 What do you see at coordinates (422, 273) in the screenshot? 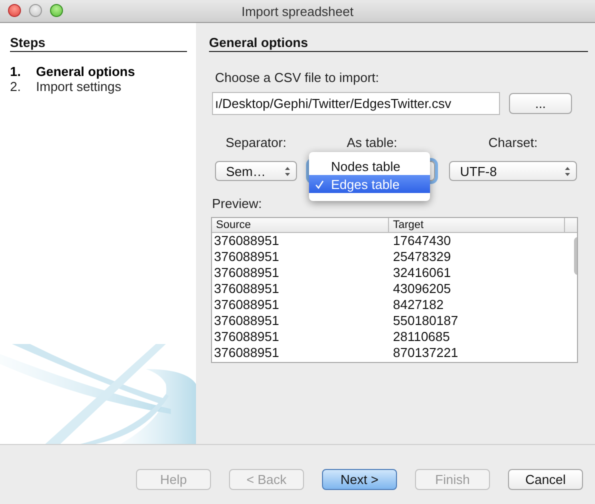
I see `table-cell-text: 32416061` at bounding box center [422, 273].